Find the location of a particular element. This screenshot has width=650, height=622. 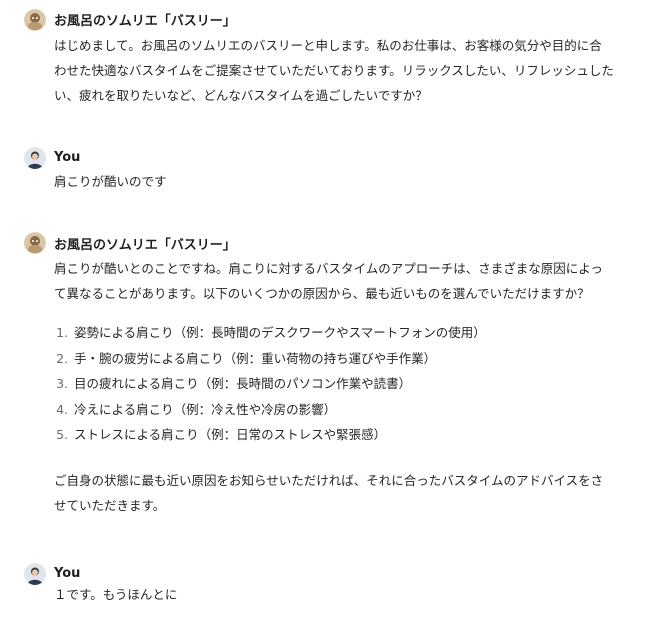

message-text: 肩こりが酷いのです is located at coordinates (334, 181).